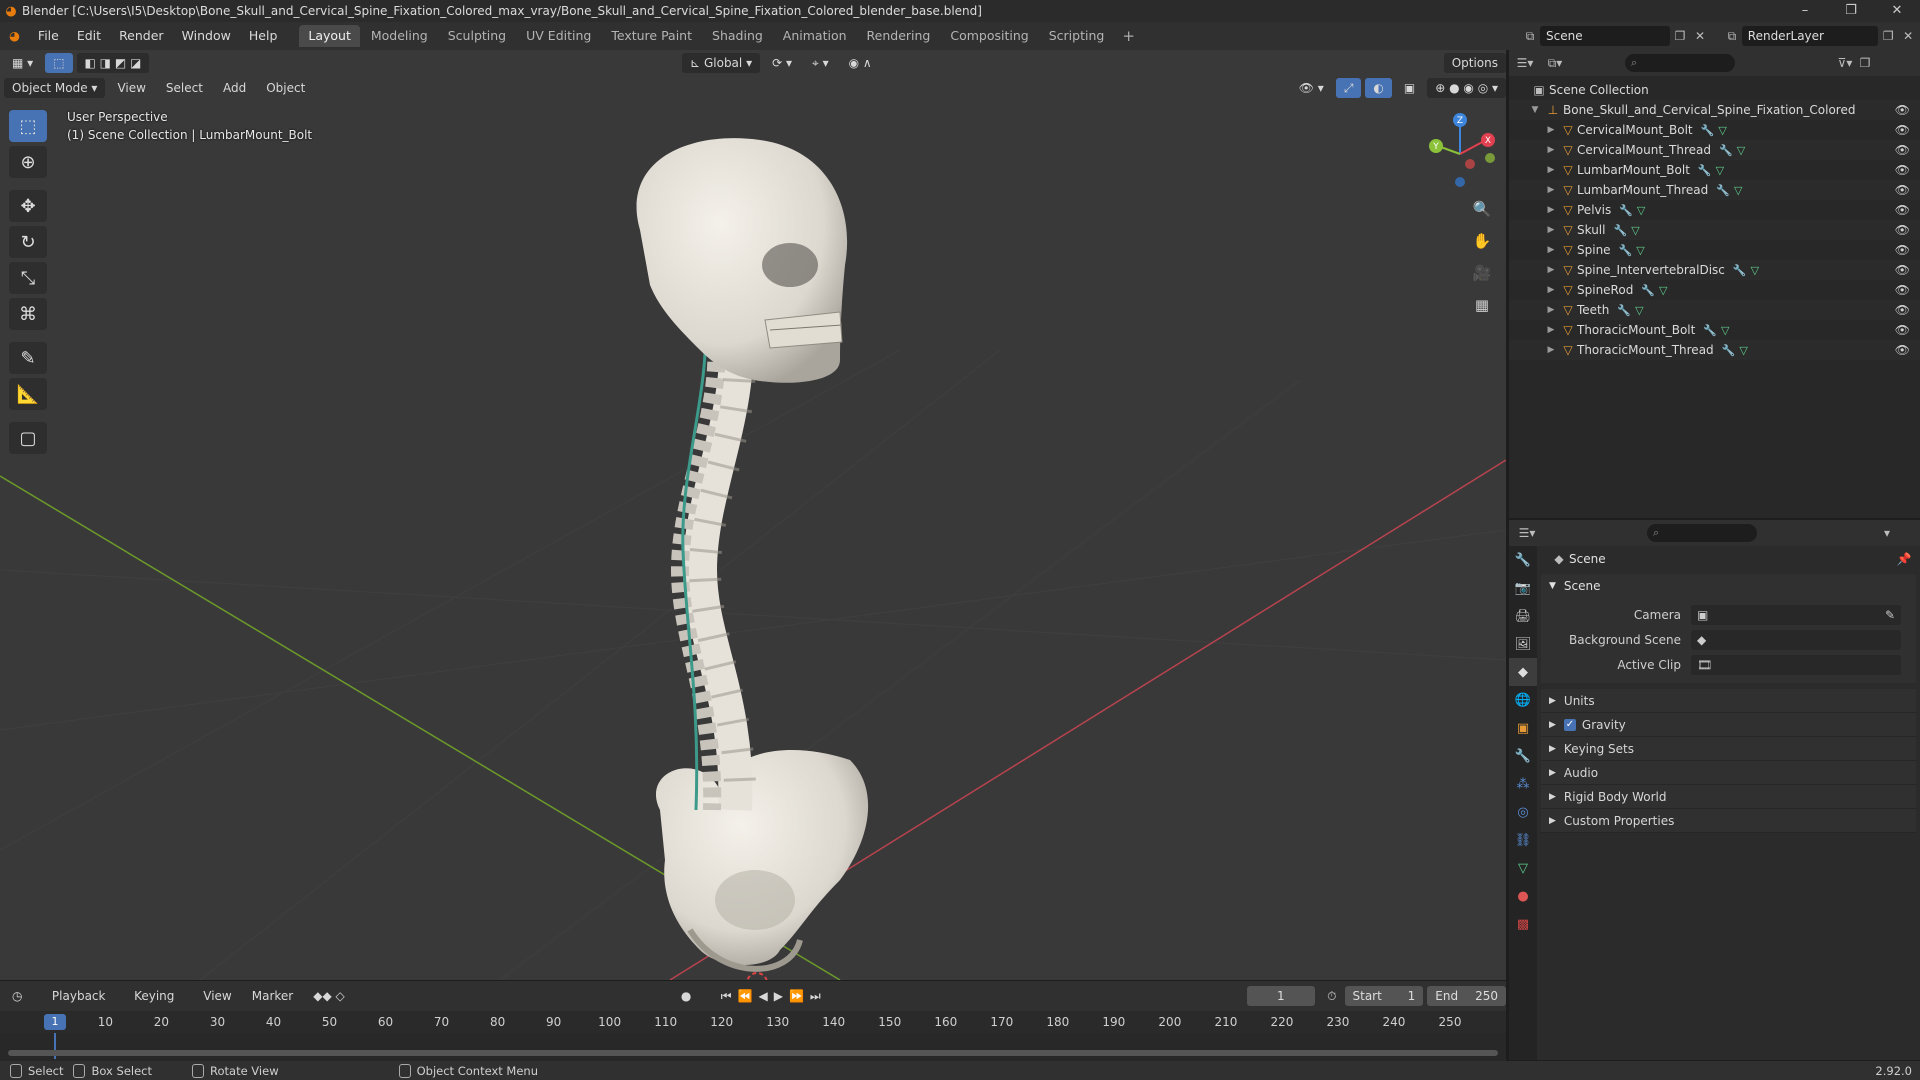  What do you see at coordinates (1865, 63) in the screenshot?
I see `new-collection-icon: ❐` at bounding box center [1865, 63].